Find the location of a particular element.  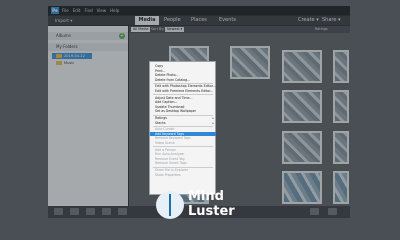

brand-line2: Luster is located at coordinates (211, 211).